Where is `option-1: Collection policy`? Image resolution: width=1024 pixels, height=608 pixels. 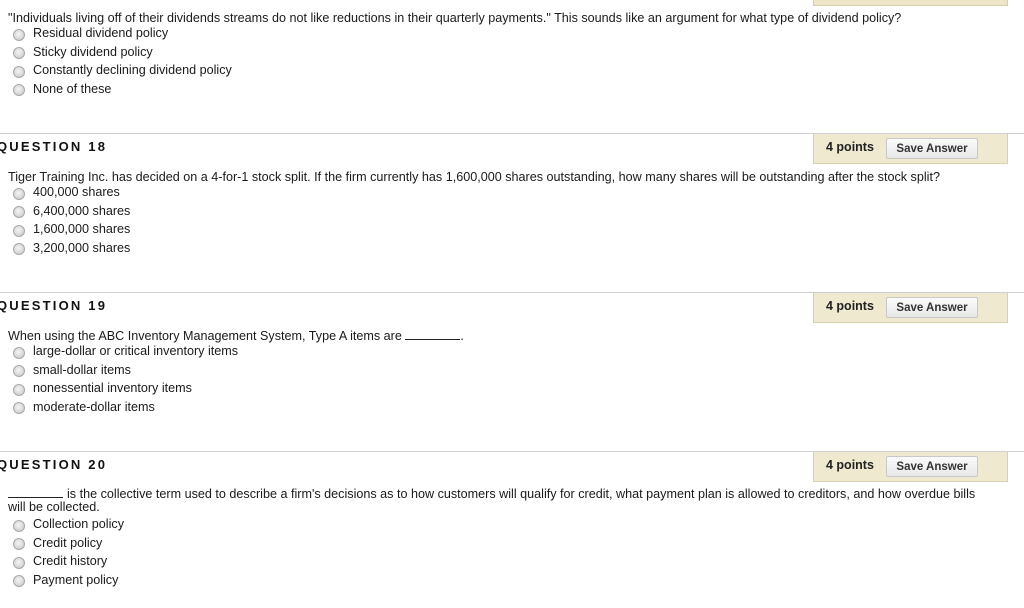 option-1: Collection policy is located at coordinates (68, 524).